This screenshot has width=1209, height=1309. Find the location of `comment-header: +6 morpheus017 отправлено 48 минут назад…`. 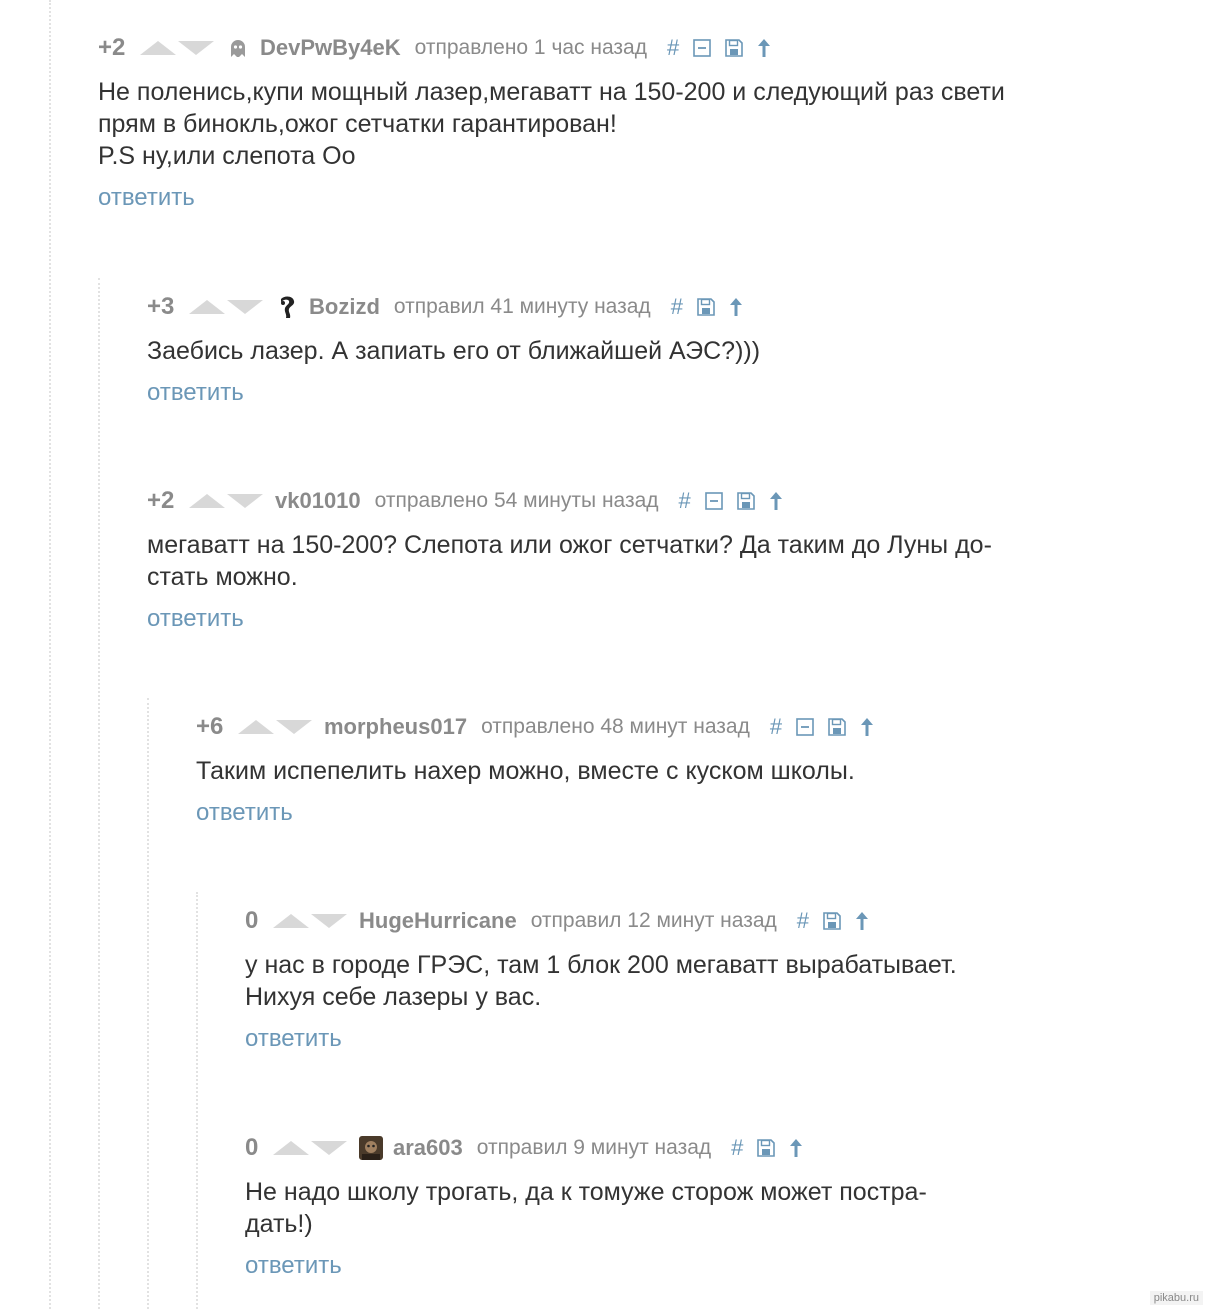

comment-header: +6 morpheus017 отправлено 48 минут назад… is located at coordinates (542, 727).